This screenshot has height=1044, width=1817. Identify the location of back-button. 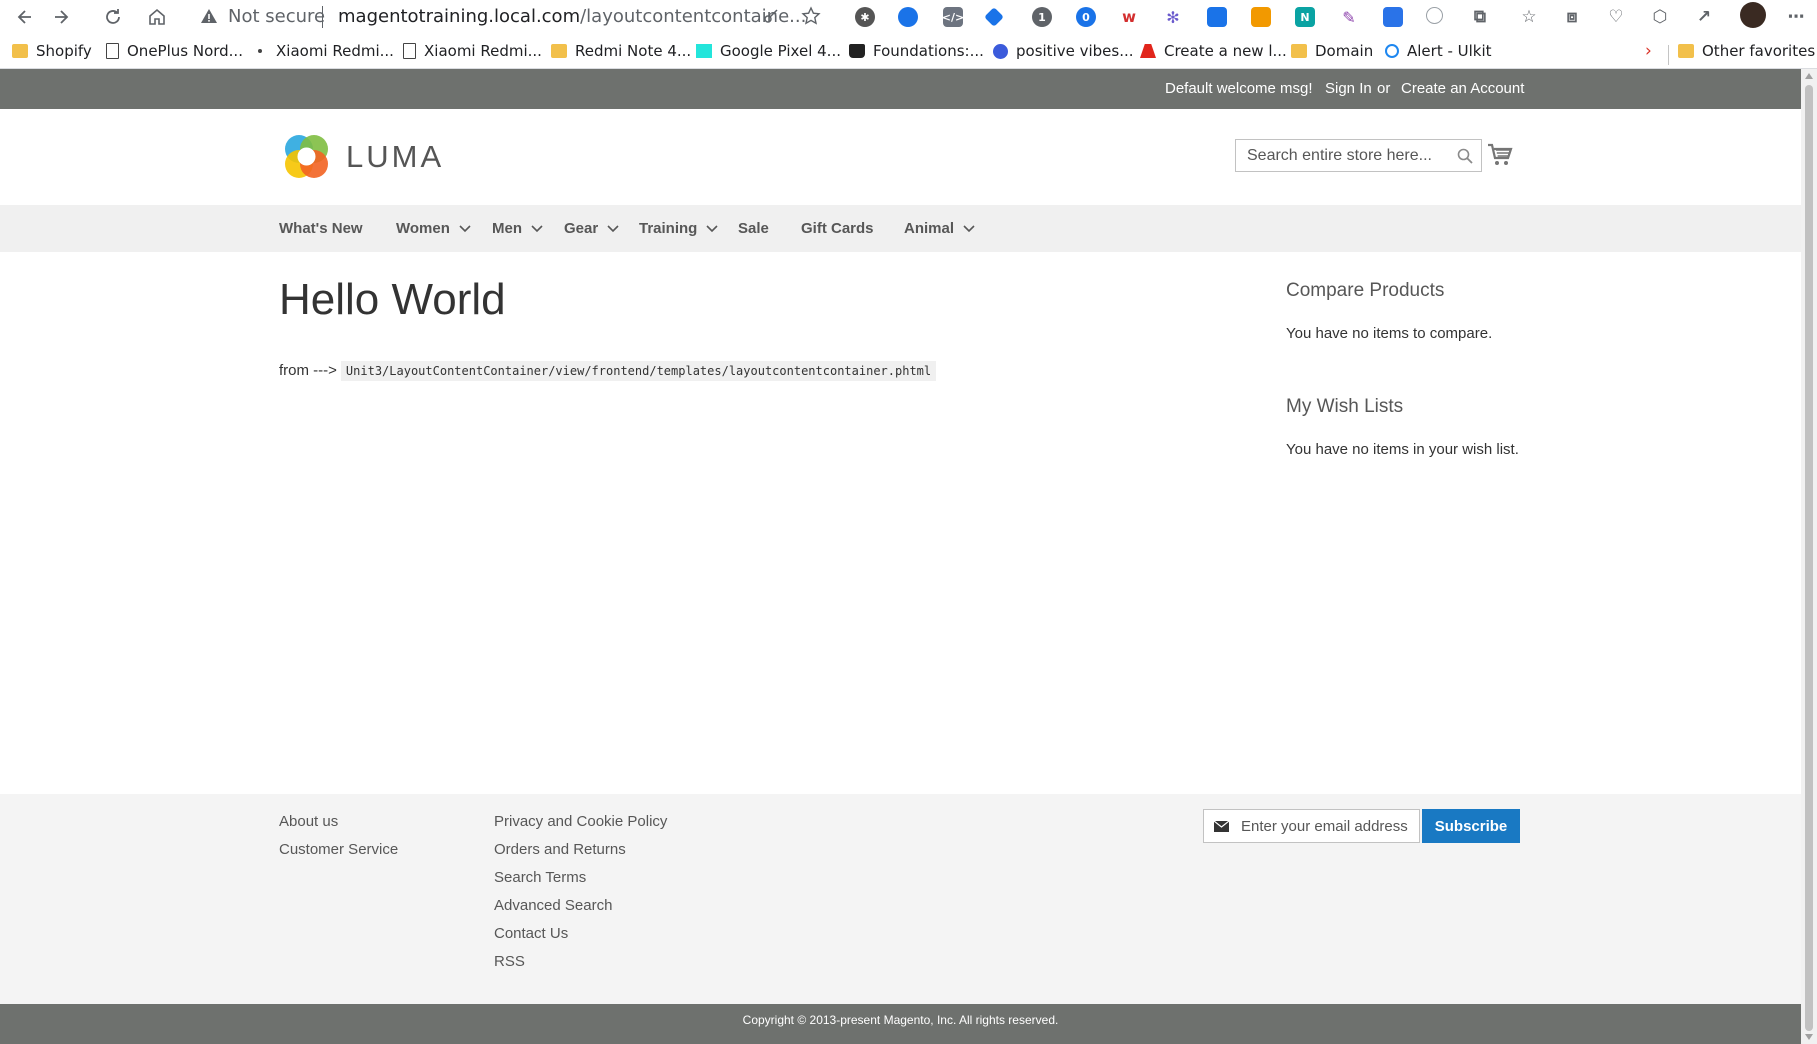
(25, 17).